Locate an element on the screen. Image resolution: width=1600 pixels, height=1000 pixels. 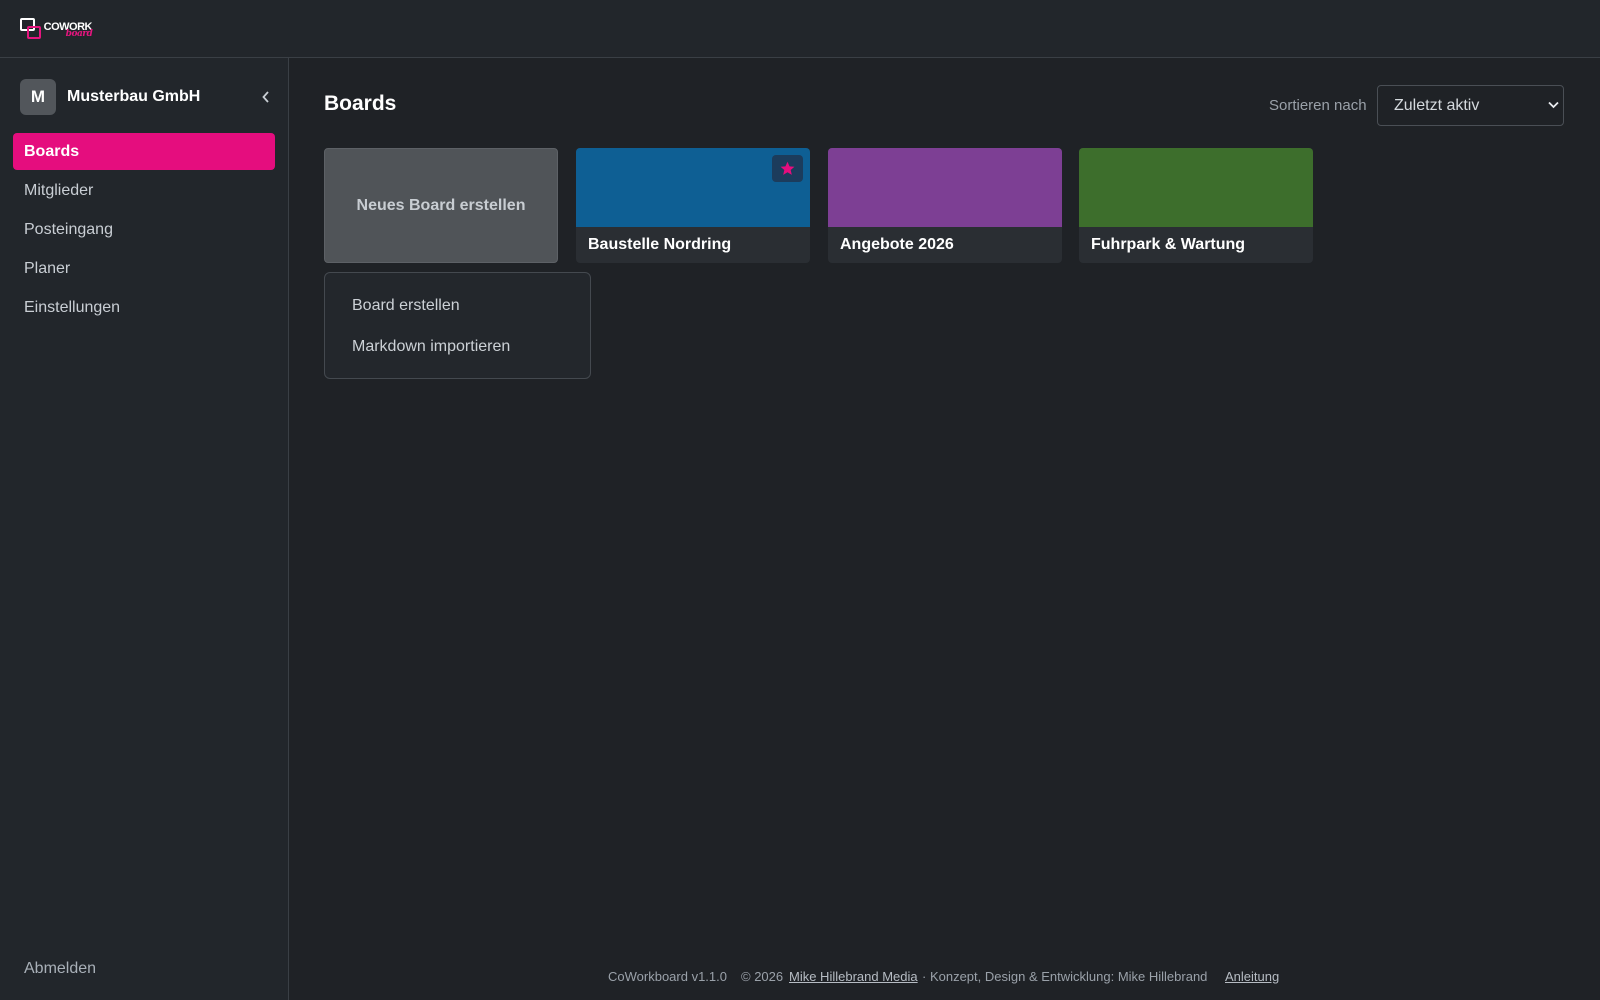
logout-link: Abmelden is located at coordinates (60, 969).